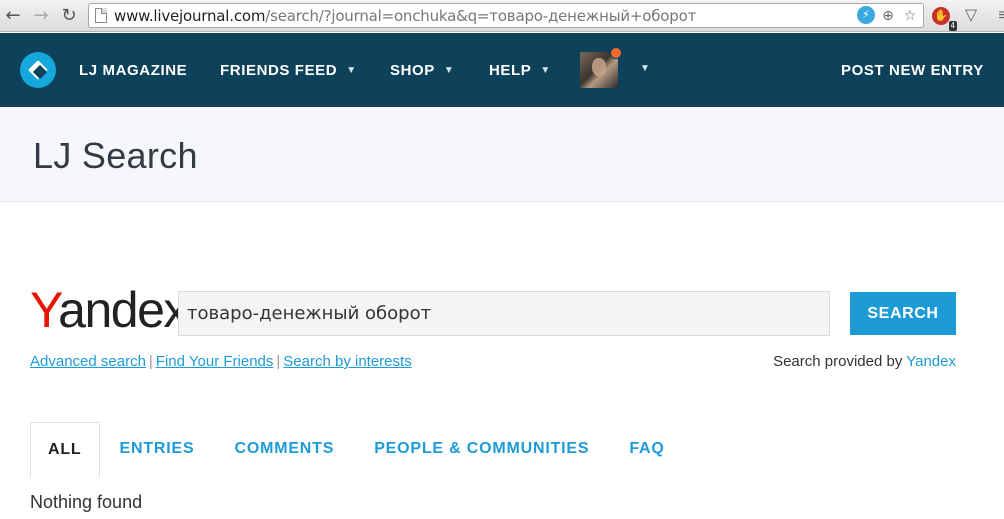 The height and width of the screenshot is (519, 1004). What do you see at coordinates (215, 361) in the screenshot?
I see `find-friends-link: Find Your Friends` at bounding box center [215, 361].